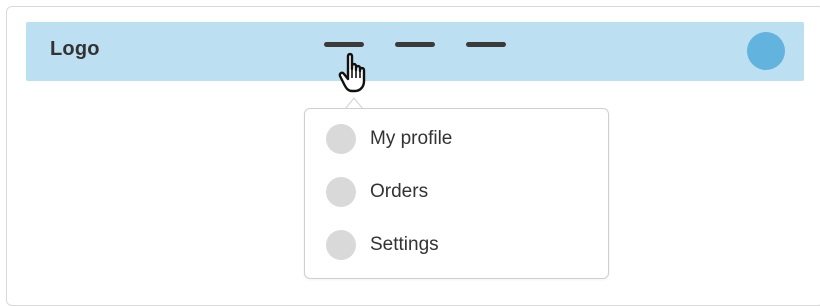 This screenshot has height=306, width=820. I want to click on menu-item-my-profile: My profile, so click(456, 139).